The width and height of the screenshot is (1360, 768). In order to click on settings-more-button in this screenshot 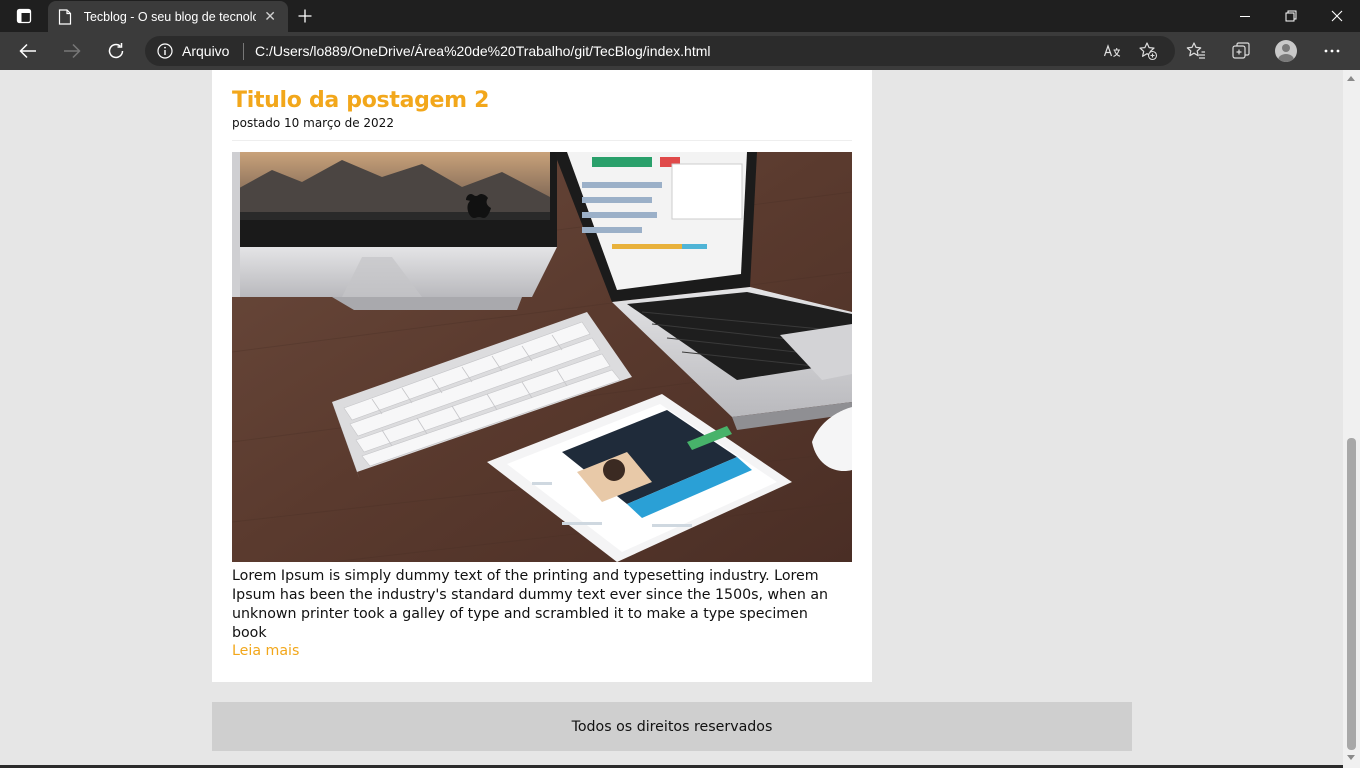, I will do `click(1332, 51)`.